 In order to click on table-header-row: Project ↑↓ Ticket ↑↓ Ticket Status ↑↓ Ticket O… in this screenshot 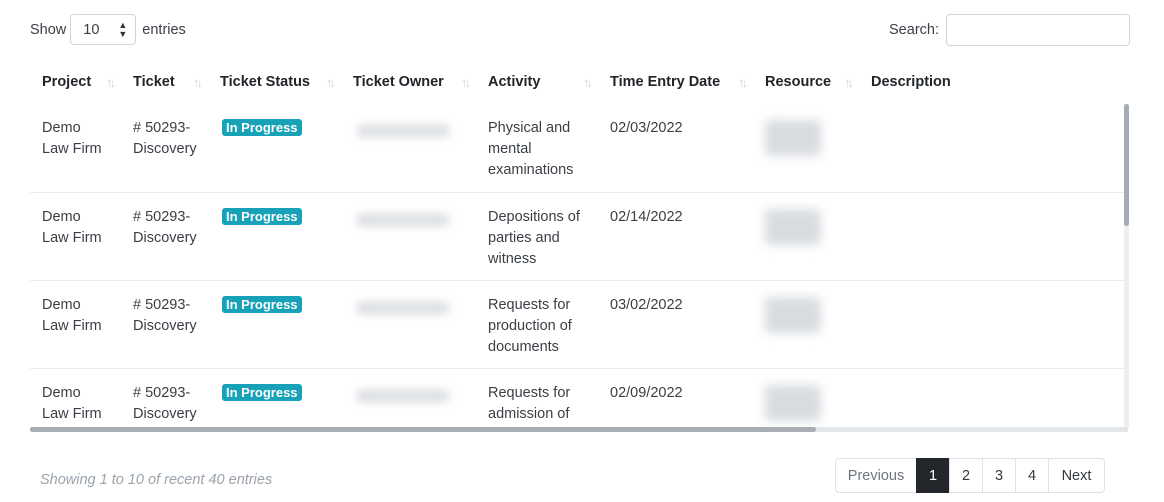, I will do `click(577, 82)`.